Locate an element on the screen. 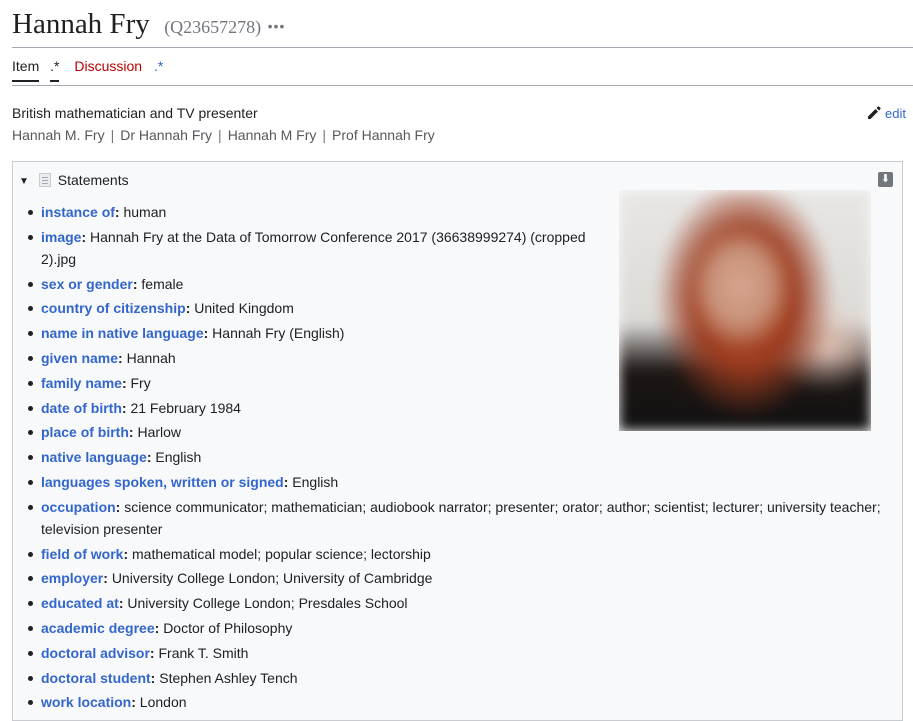 This screenshot has height=721, width=913. property-link: occupation is located at coordinates (78, 507).